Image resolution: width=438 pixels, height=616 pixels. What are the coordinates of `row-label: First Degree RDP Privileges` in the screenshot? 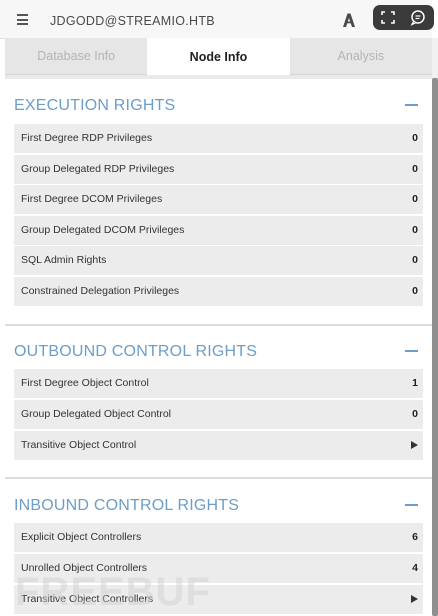 It's located at (87, 138).